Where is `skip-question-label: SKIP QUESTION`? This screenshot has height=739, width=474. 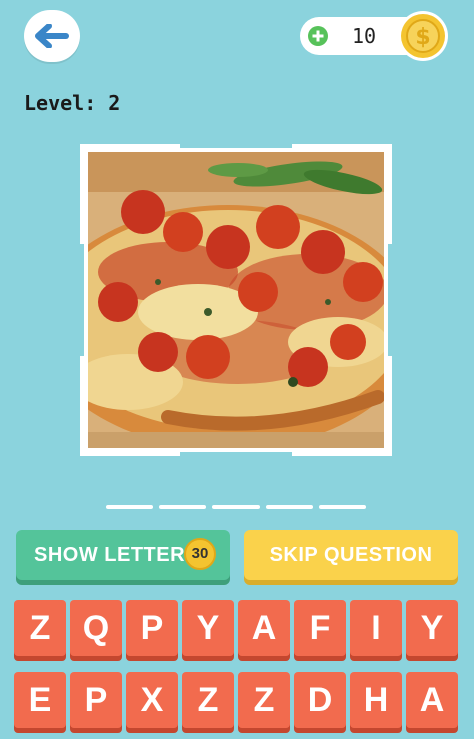 skip-question-label: SKIP QUESTION is located at coordinates (351, 555).